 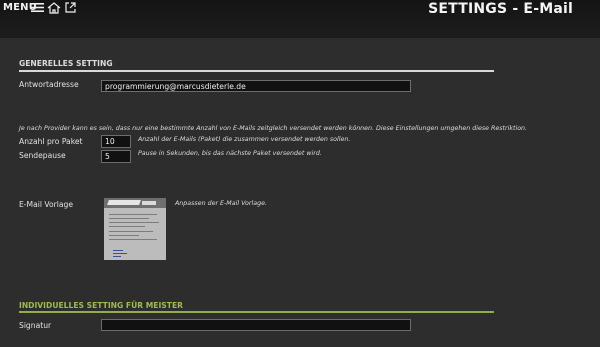 What do you see at coordinates (300, 19) in the screenshot?
I see `top-bar: MENU SETTINGS - E-Mail` at bounding box center [300, 19].